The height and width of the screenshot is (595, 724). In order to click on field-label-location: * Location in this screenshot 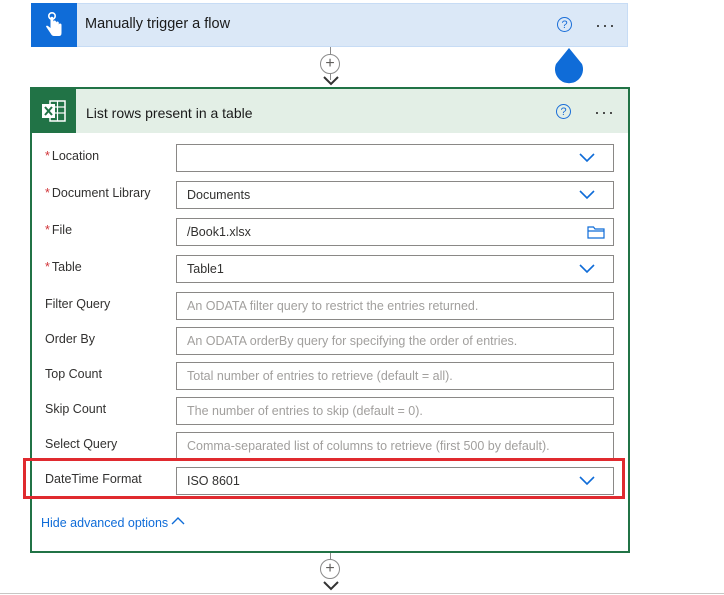, I will do `click(72, 156)`.